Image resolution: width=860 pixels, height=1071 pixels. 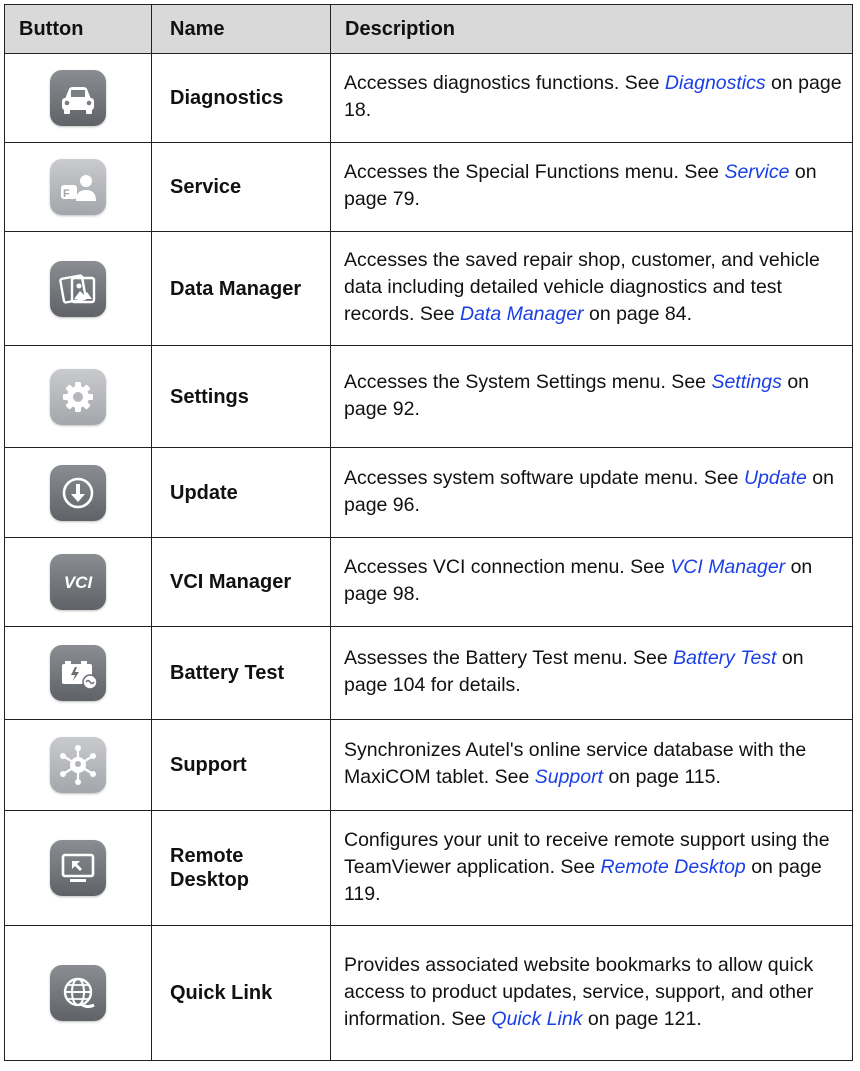 I want to click on svg-text: VCI, so click(x=79, y=582).